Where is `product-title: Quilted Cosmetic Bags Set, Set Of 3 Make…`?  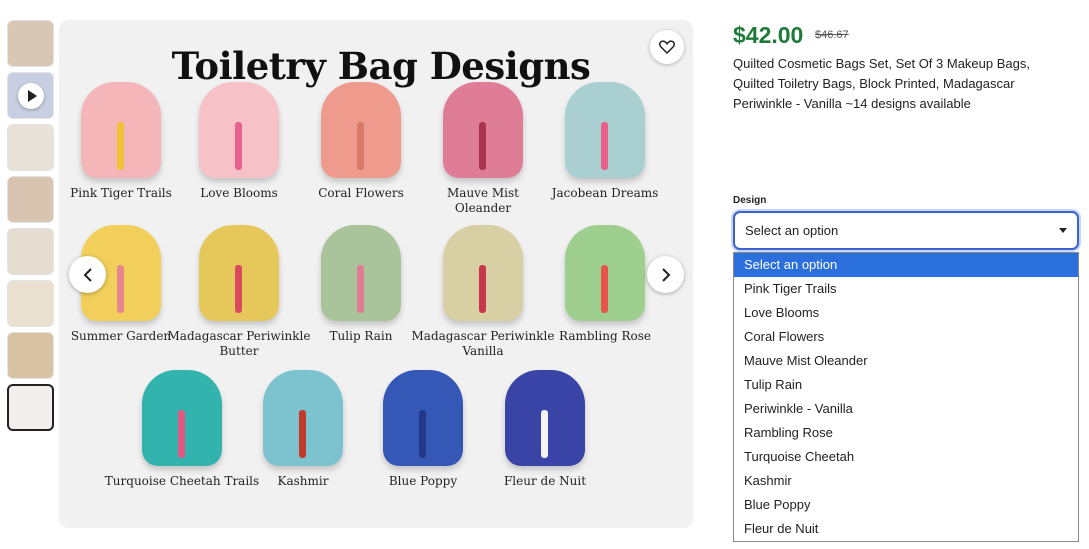 product-title: Quilted Cosmetic Bags Set, Set Of 3 Make… is located at coordinates (881, 83).